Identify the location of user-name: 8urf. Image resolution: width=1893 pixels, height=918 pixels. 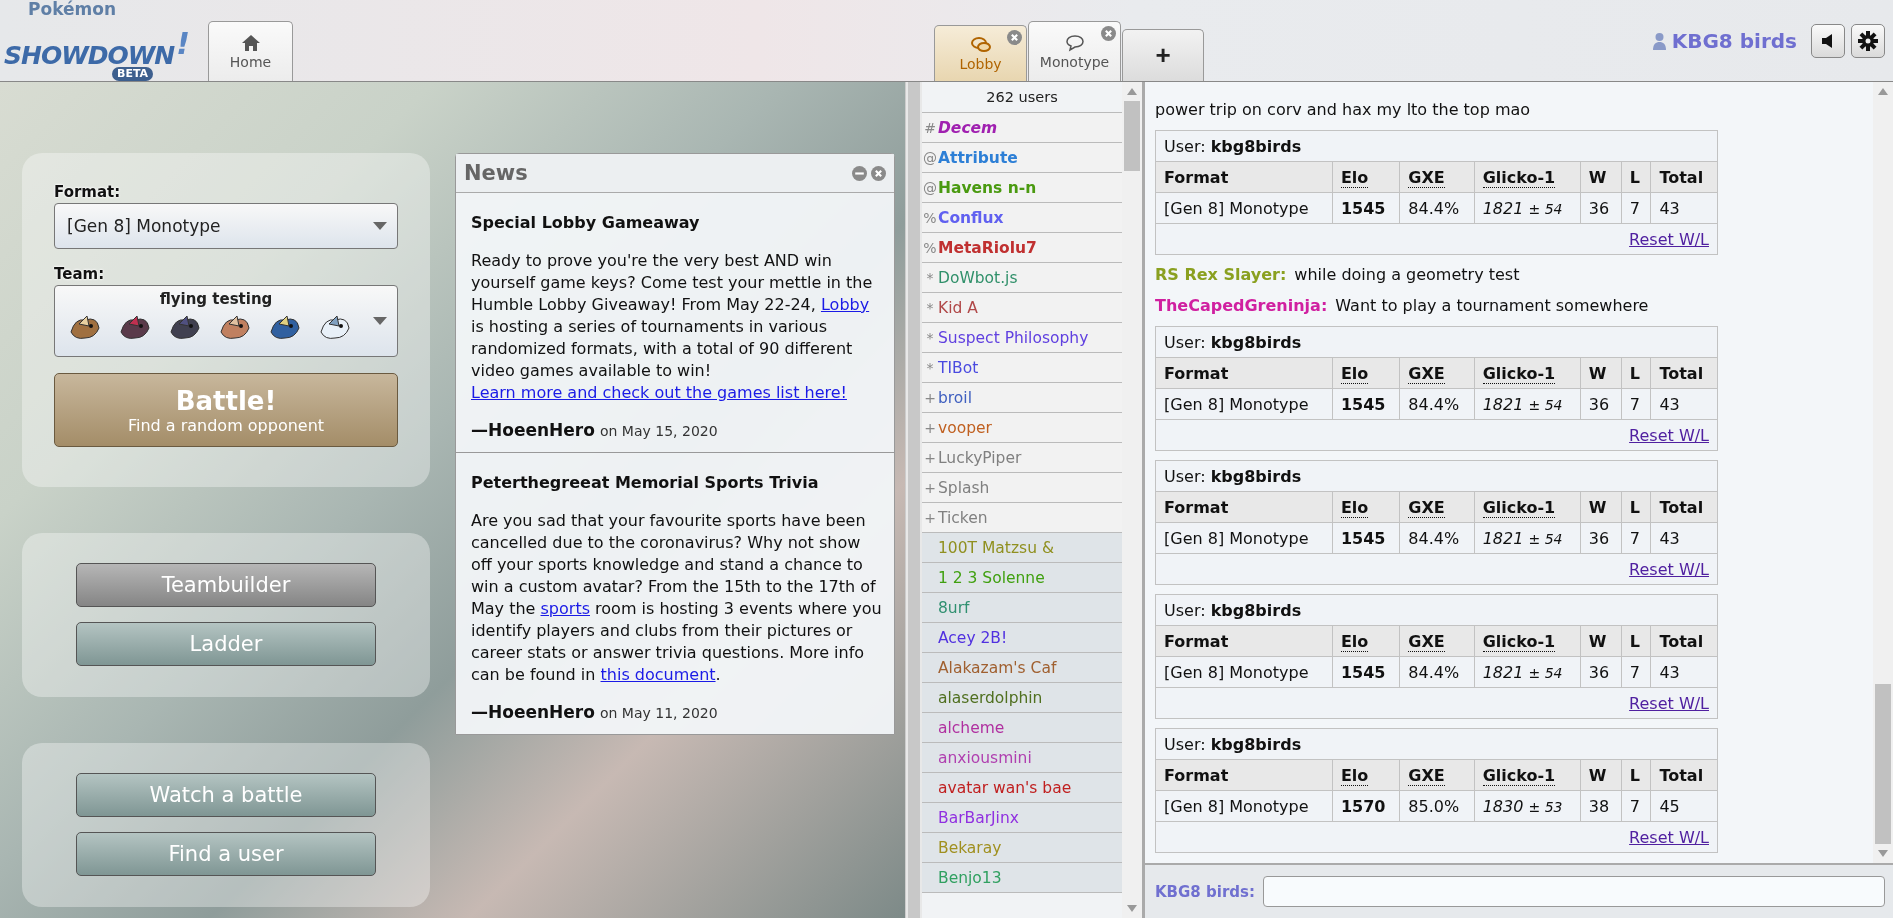
(954, 607).